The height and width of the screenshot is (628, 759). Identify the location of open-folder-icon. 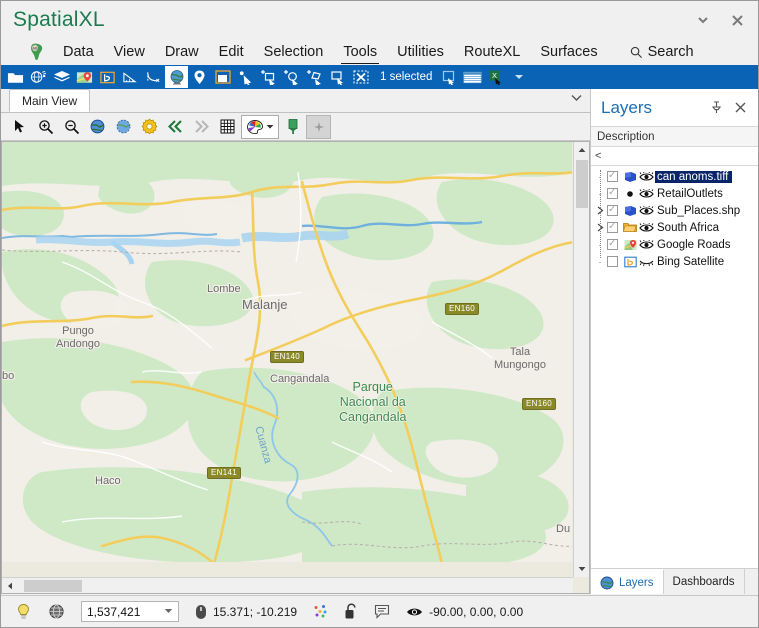
(15, 77).